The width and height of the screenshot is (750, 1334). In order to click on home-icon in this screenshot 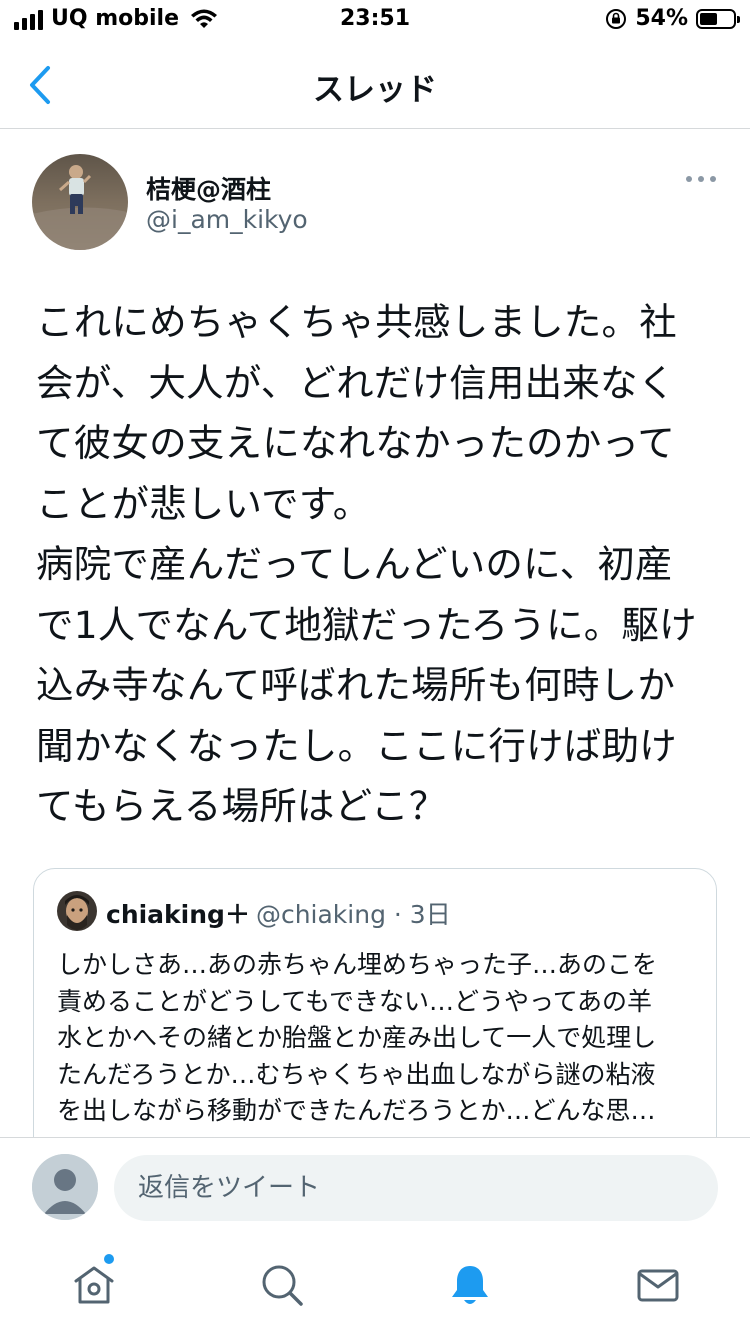, I will do `click(94, 1285)`.